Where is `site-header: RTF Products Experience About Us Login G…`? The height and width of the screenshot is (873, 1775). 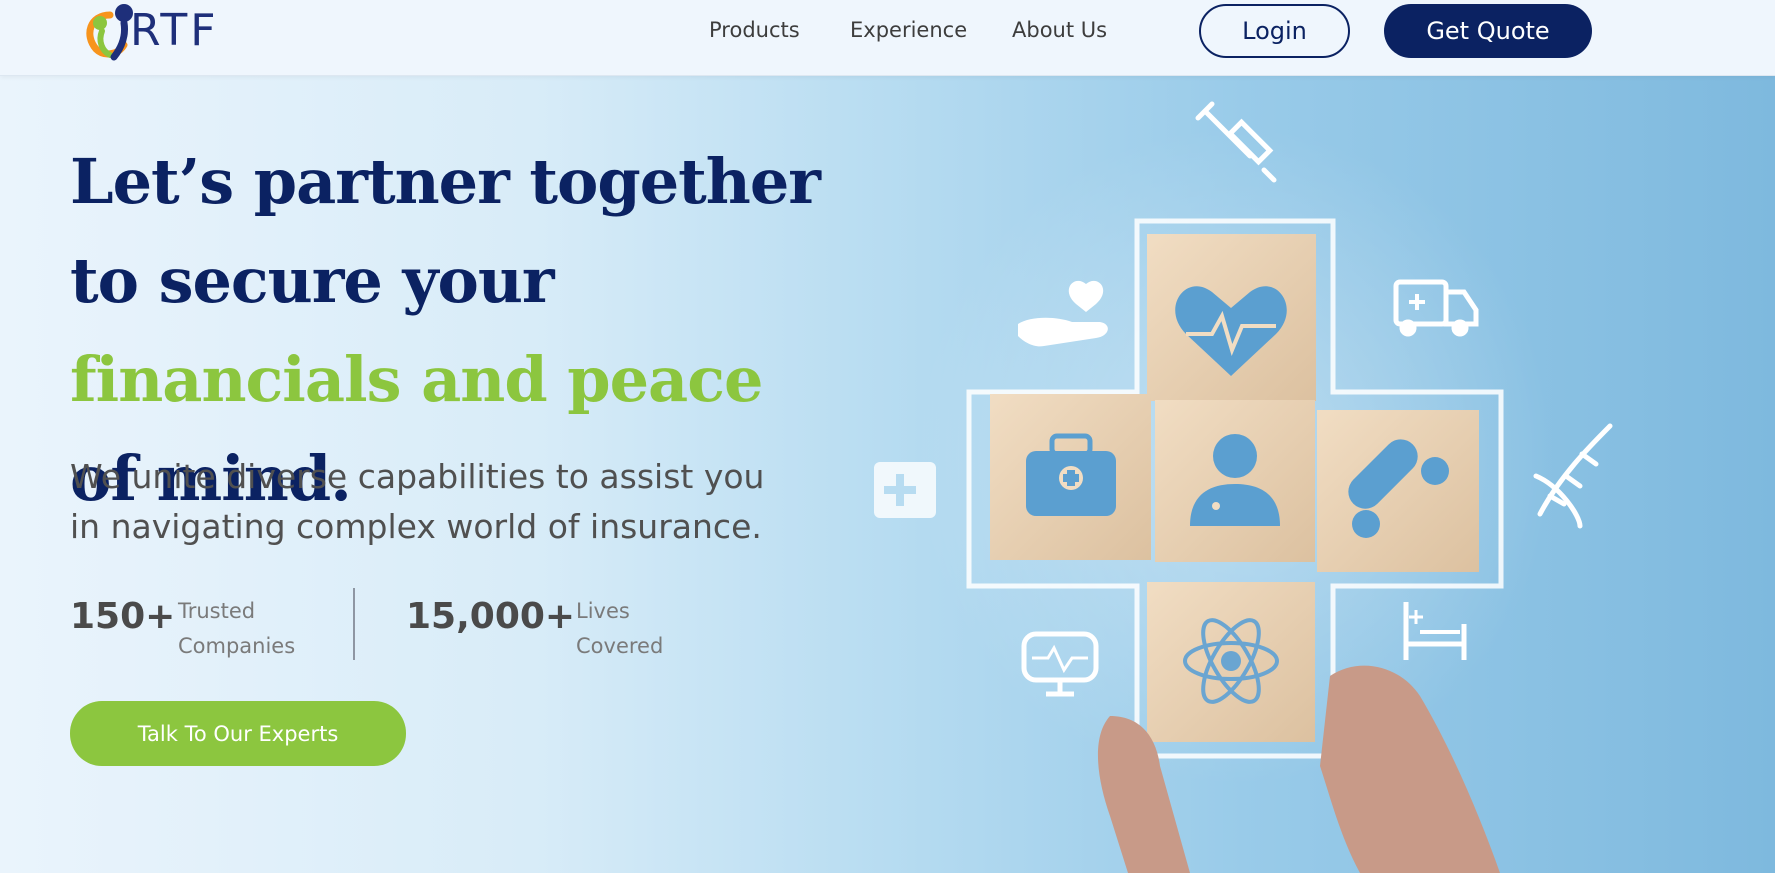
site-header: RTF Products Experience About Us Login G… is located at coordinates (887, 38).